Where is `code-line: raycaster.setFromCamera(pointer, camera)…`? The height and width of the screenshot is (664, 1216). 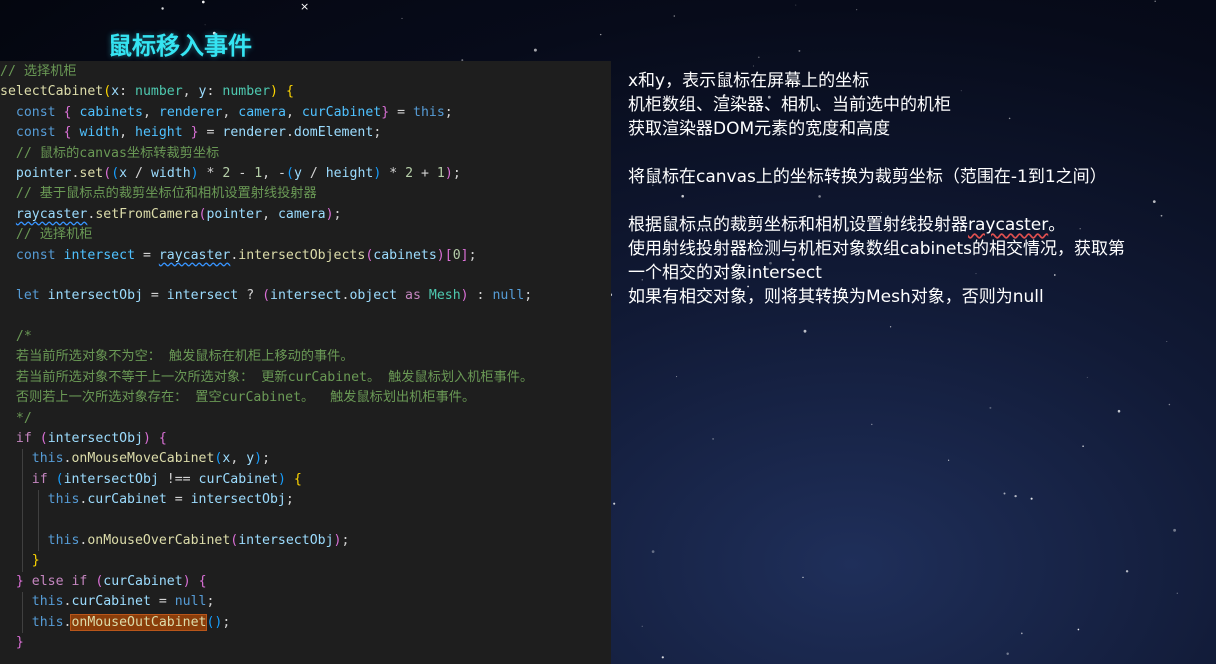
code-line: raycaster.setFromCamera(pointer, camera)… is located at coordinates (178, 214).